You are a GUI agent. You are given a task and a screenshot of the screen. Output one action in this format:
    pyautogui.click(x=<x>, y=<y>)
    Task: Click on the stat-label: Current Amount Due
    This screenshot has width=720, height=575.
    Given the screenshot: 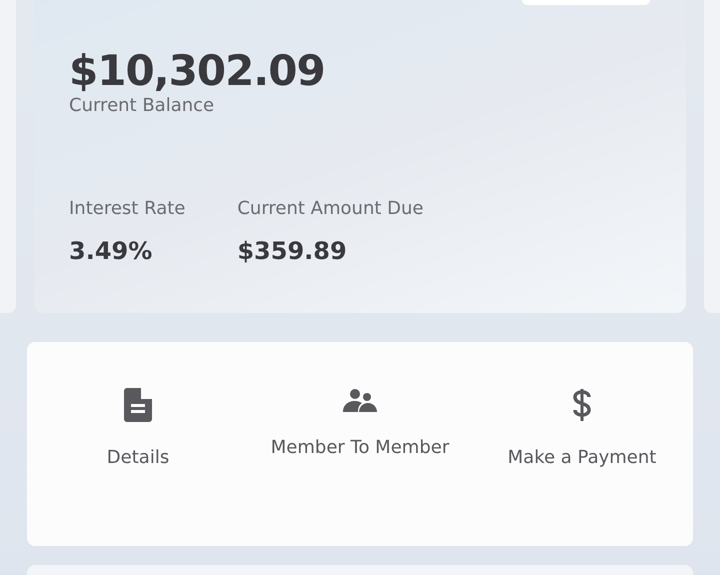 What is the action you would take?
    pyautogui.click(x=330, y=208)
    